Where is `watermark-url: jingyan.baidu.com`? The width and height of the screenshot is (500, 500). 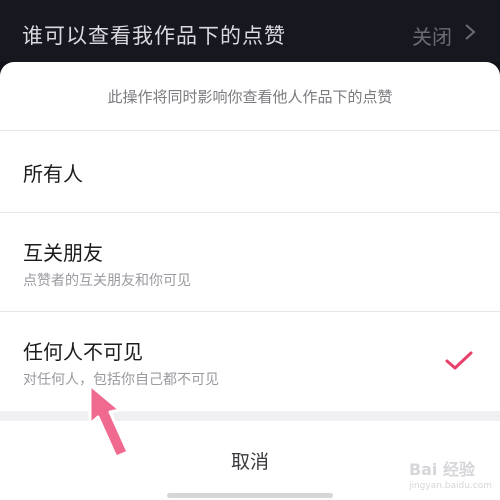
watermark-url: jingyan.baidu.com is located at coordinates (450, 486).